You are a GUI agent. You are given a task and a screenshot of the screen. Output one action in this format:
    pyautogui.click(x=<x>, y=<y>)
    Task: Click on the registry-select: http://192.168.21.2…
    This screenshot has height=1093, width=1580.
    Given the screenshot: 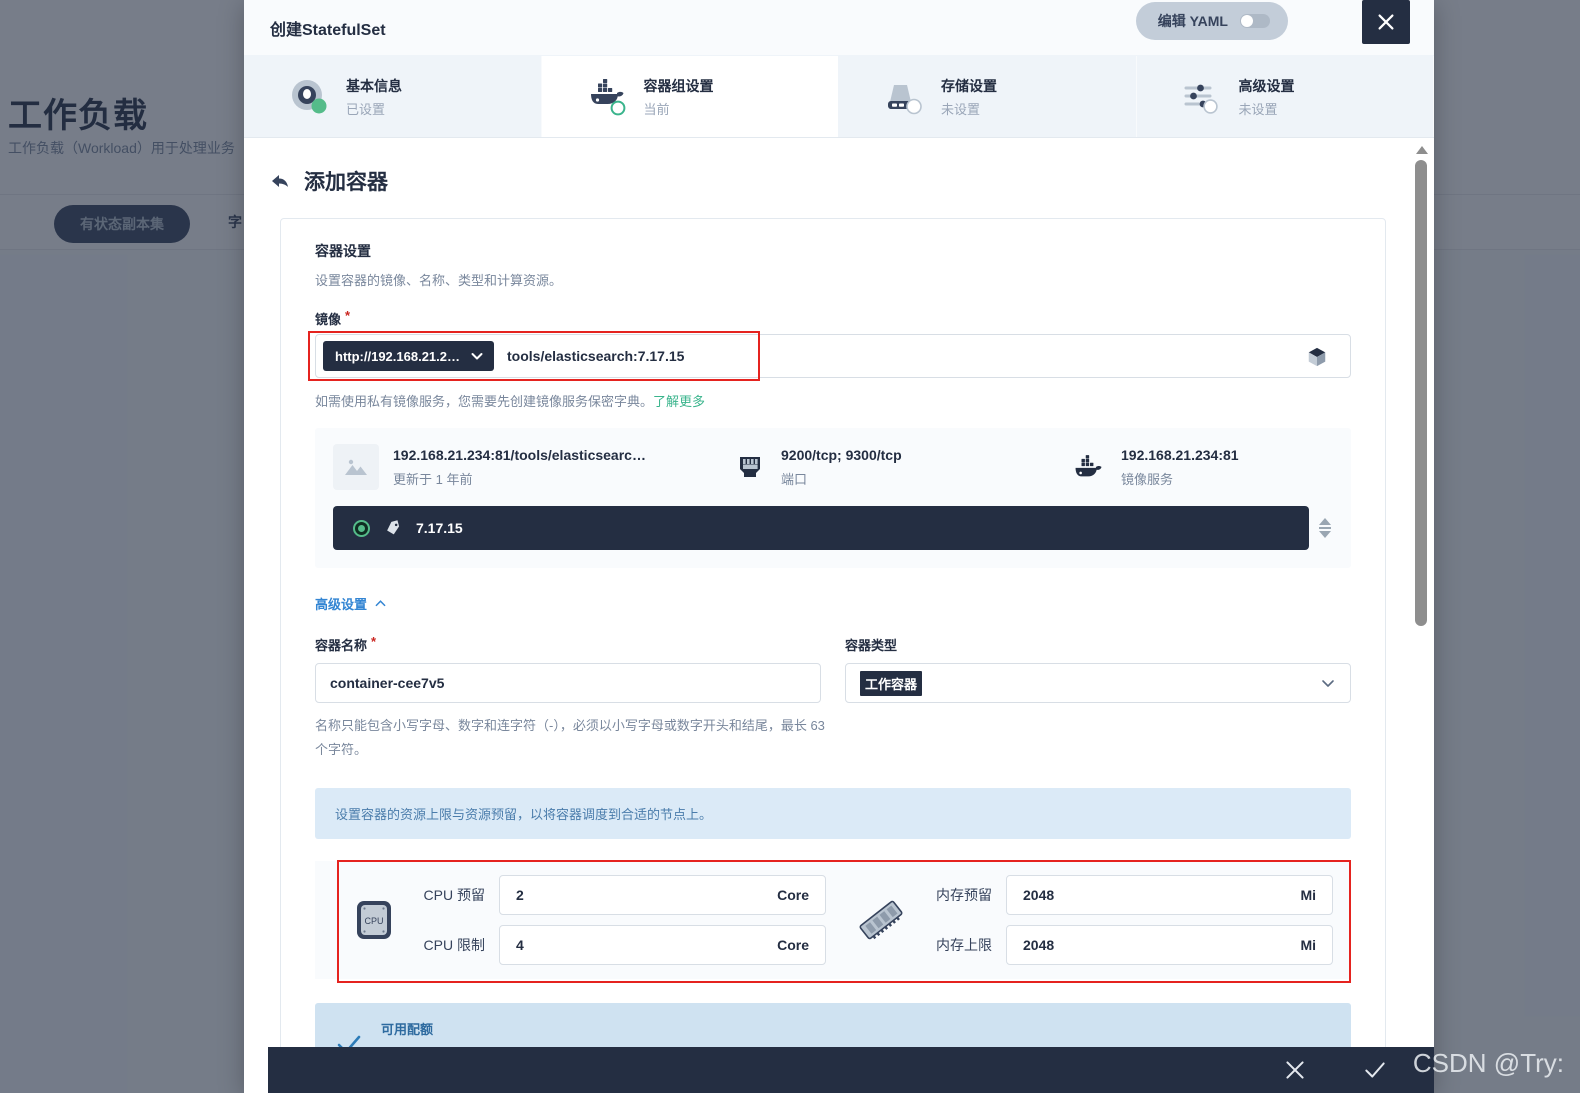 What is the action you would take?
    pyautogui.click(x=408, y=356)
    